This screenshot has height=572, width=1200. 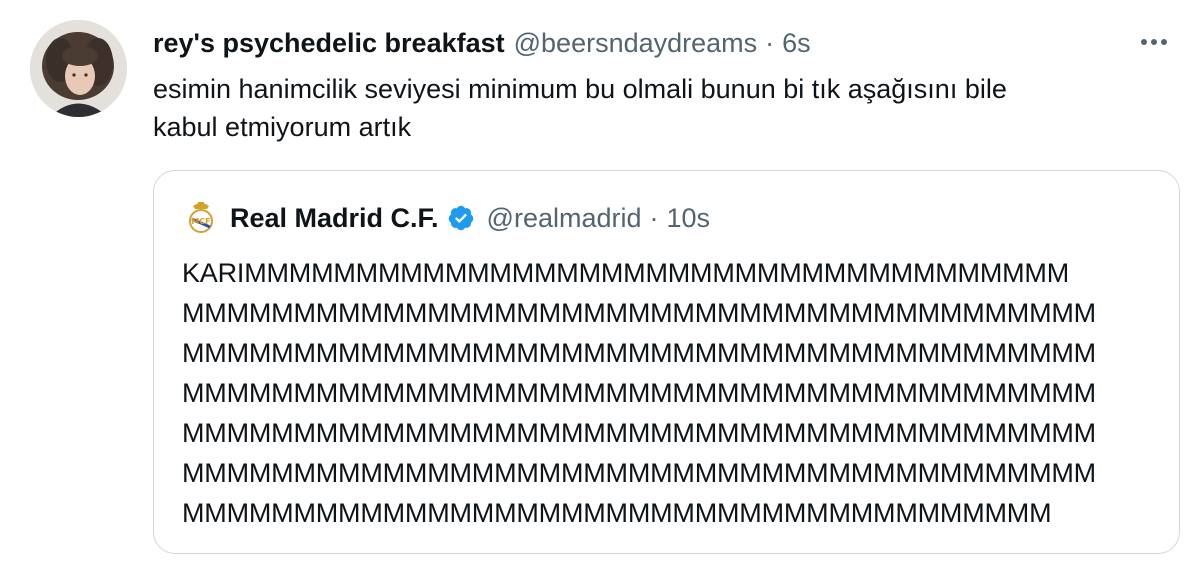 I want to click on display-name: rey's psychedelic breakfast, so click(x=329, y=43).